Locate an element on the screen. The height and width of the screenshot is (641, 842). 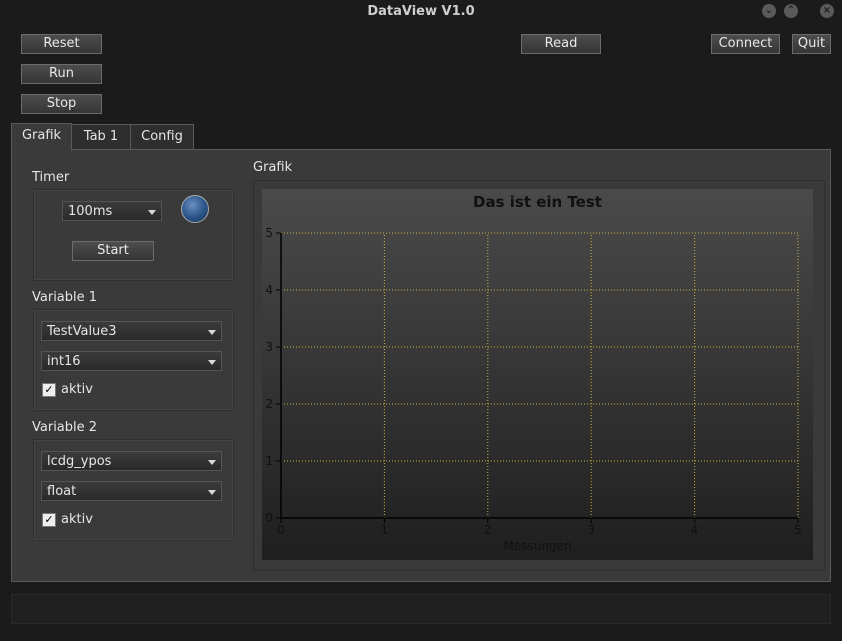
x-axis-label: Messungen is located at coordinates (537, 546).